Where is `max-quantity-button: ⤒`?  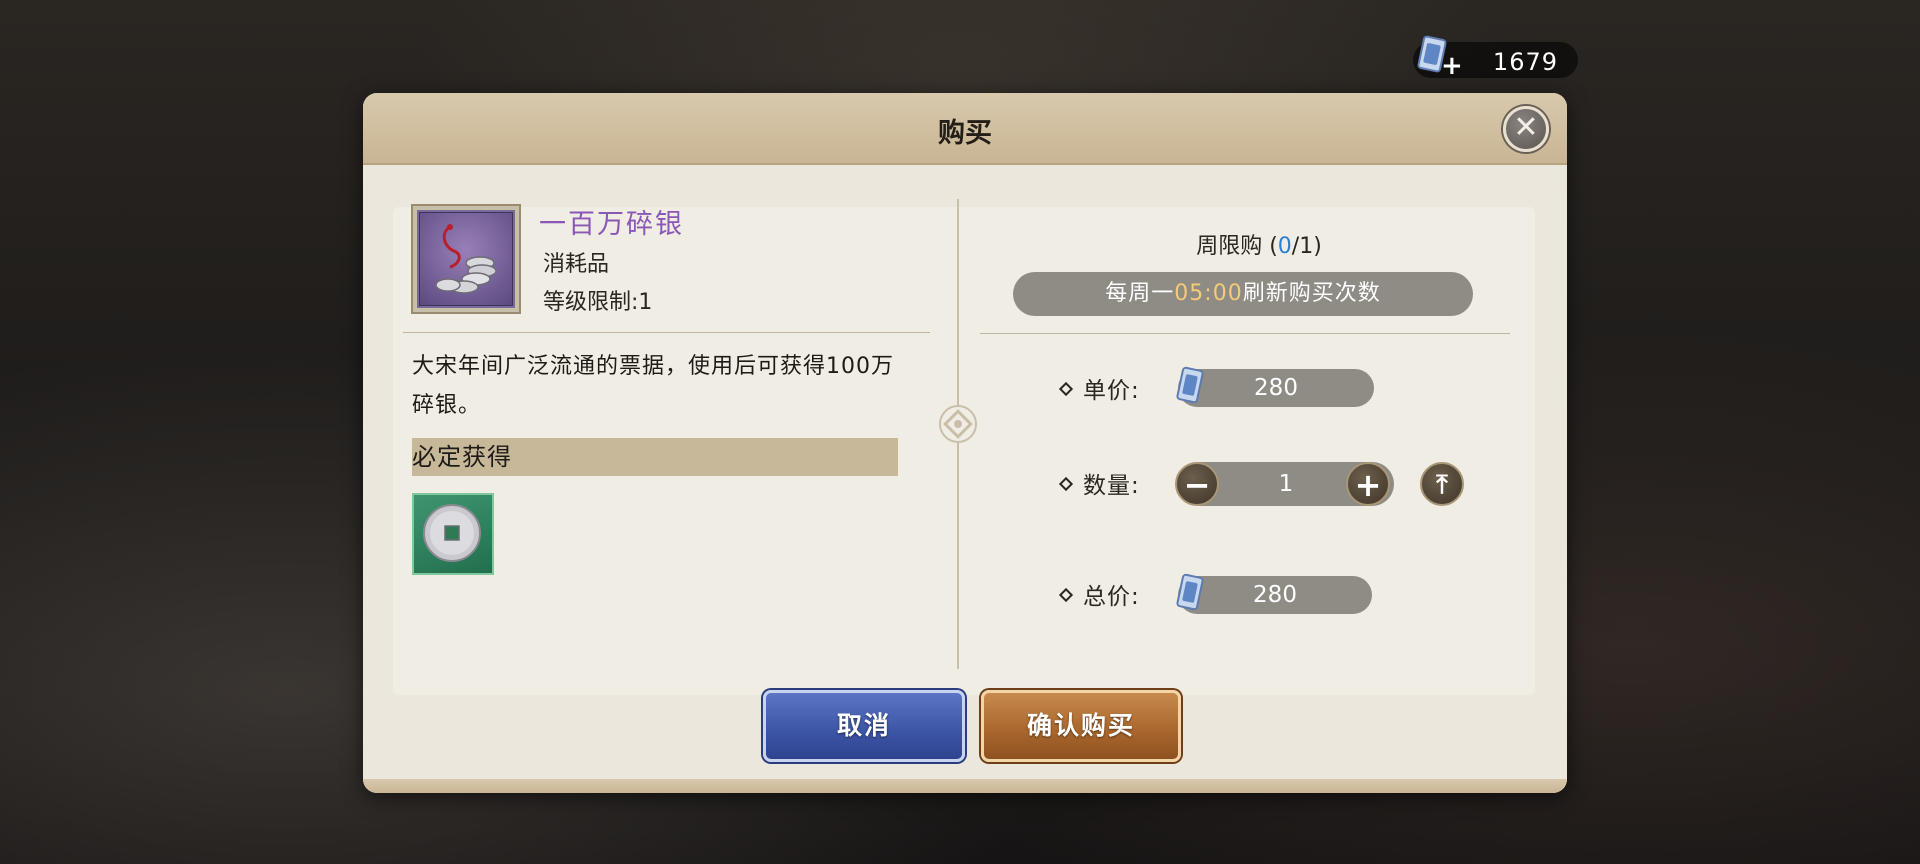 max-quantity-button: ⤒ is located at coordinates (1442, 484).